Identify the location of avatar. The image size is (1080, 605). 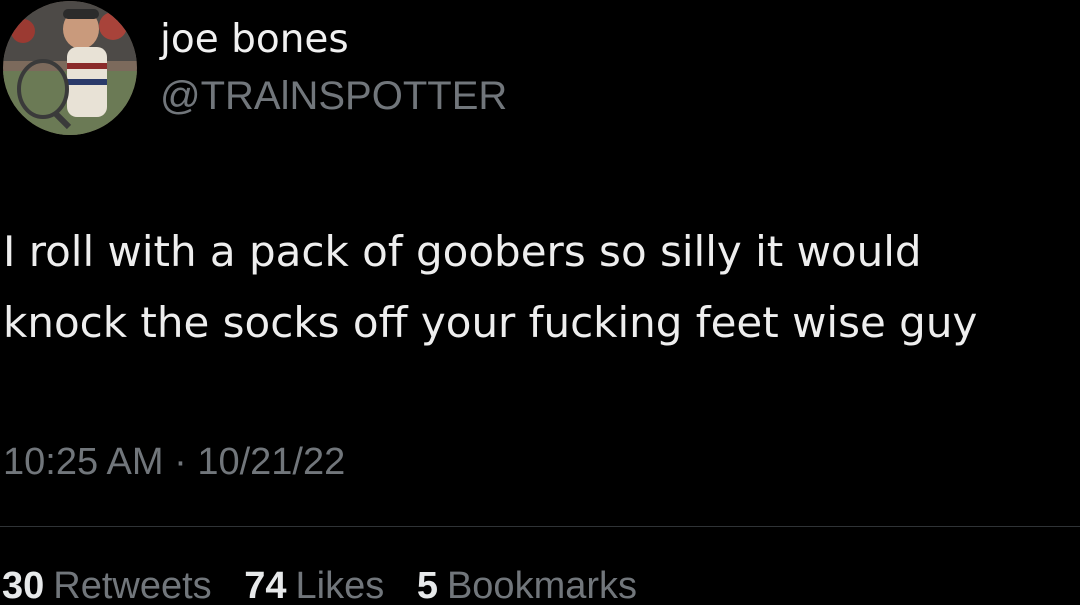
(70, 68).